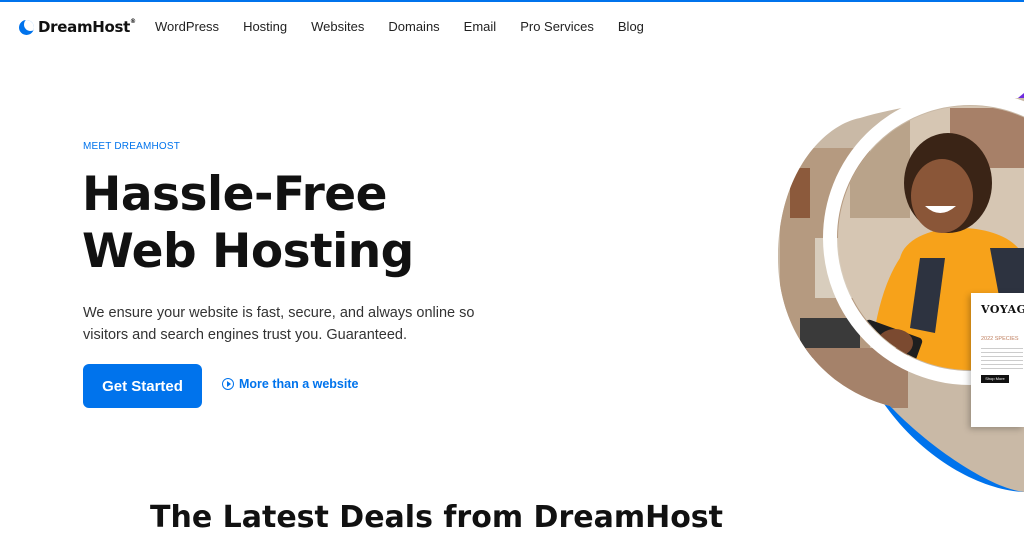  What do you see at coordinates (480, 26) in the screenshot?
I see `nav-item-email: Email` at bounding box center [480, 26].